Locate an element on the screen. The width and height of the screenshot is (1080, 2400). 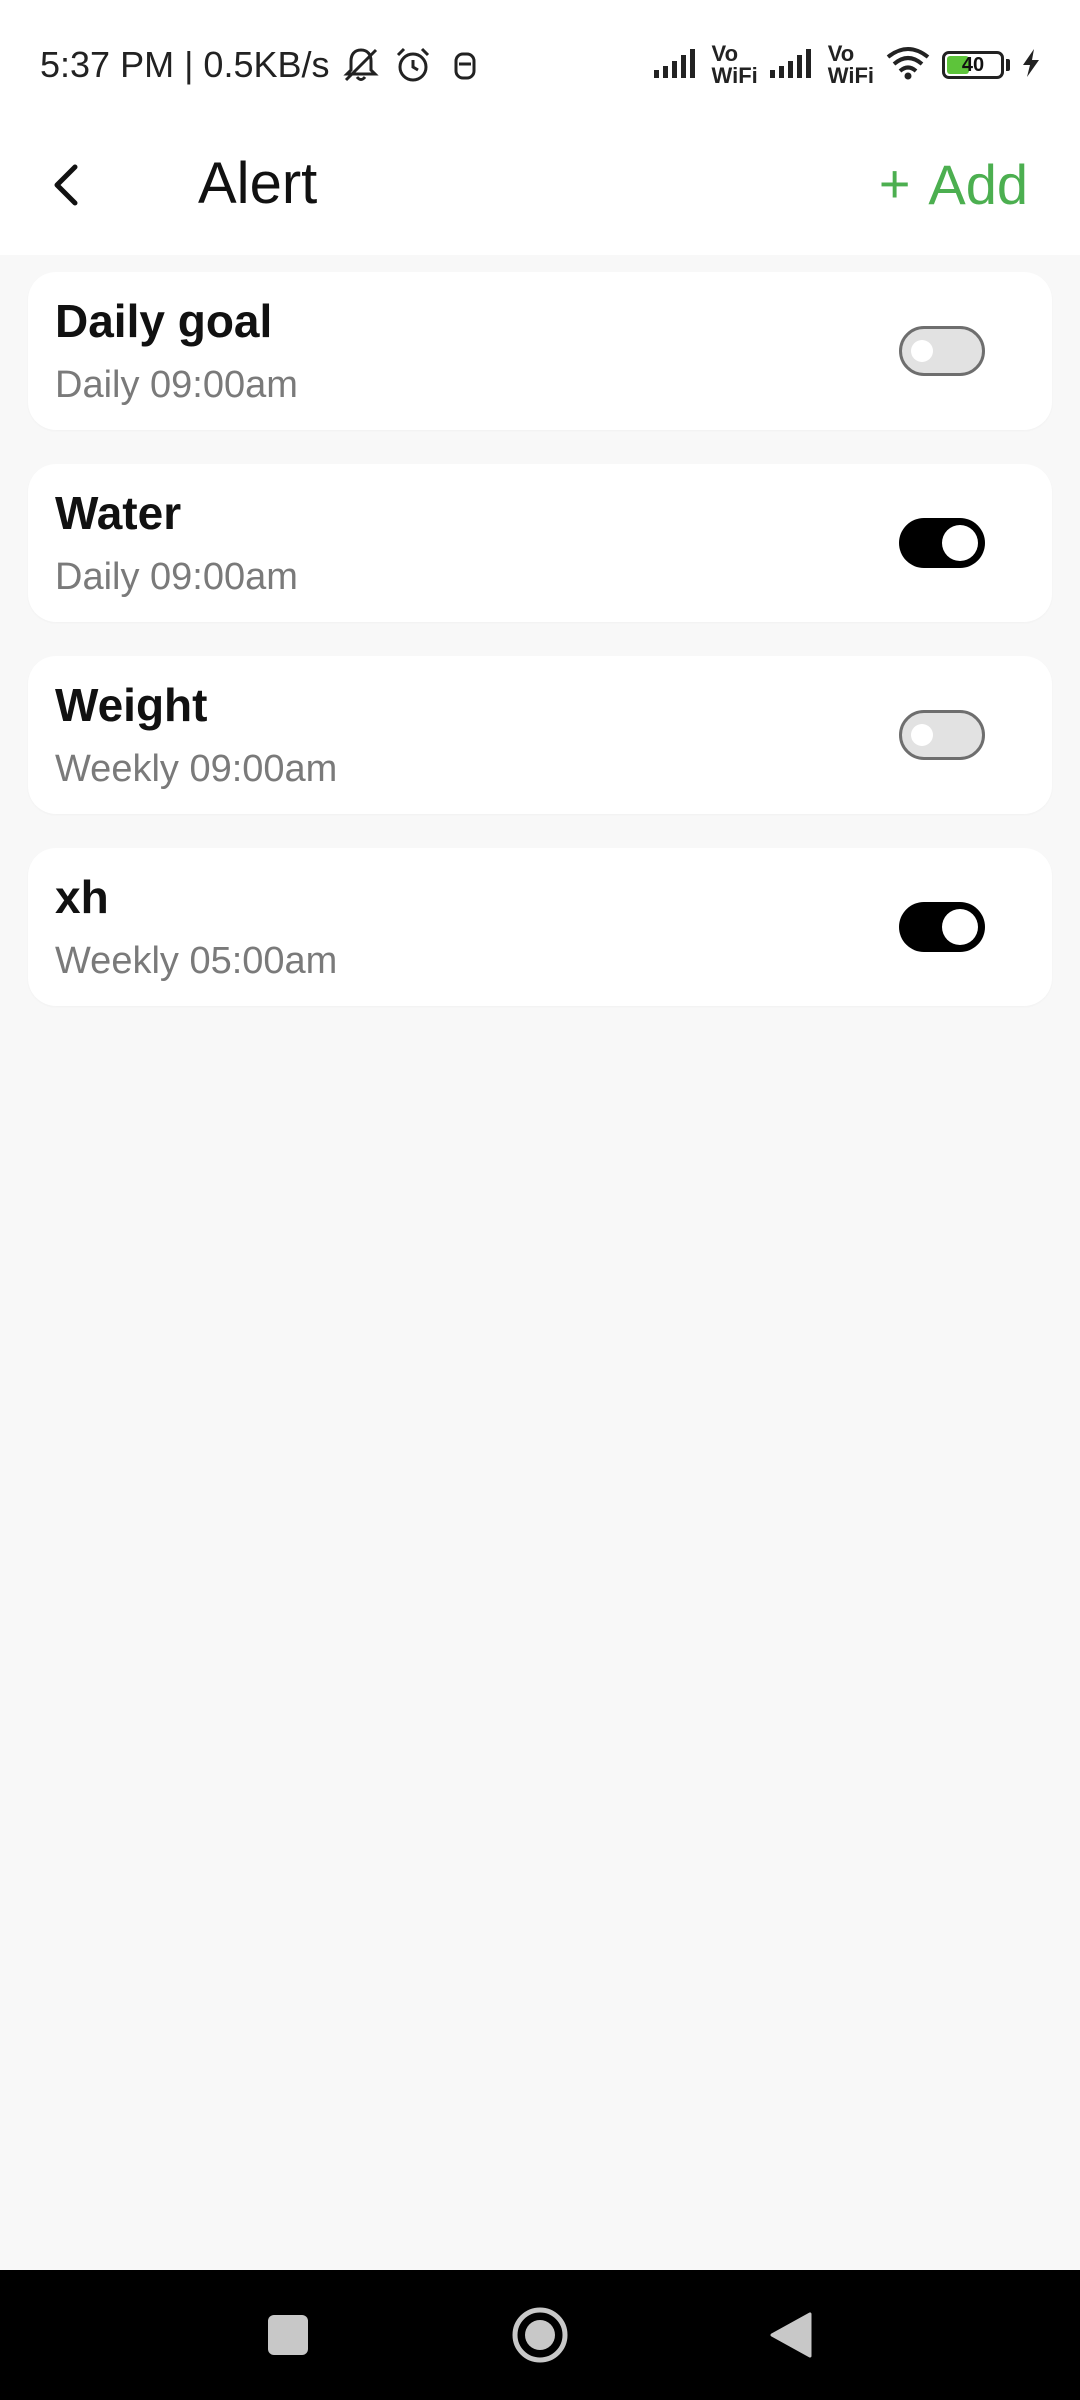
status-bar: 5:37 PM | 0.5KB/s Vo WiFi Vo WiFi 40 is located at coordinates (540, 65).